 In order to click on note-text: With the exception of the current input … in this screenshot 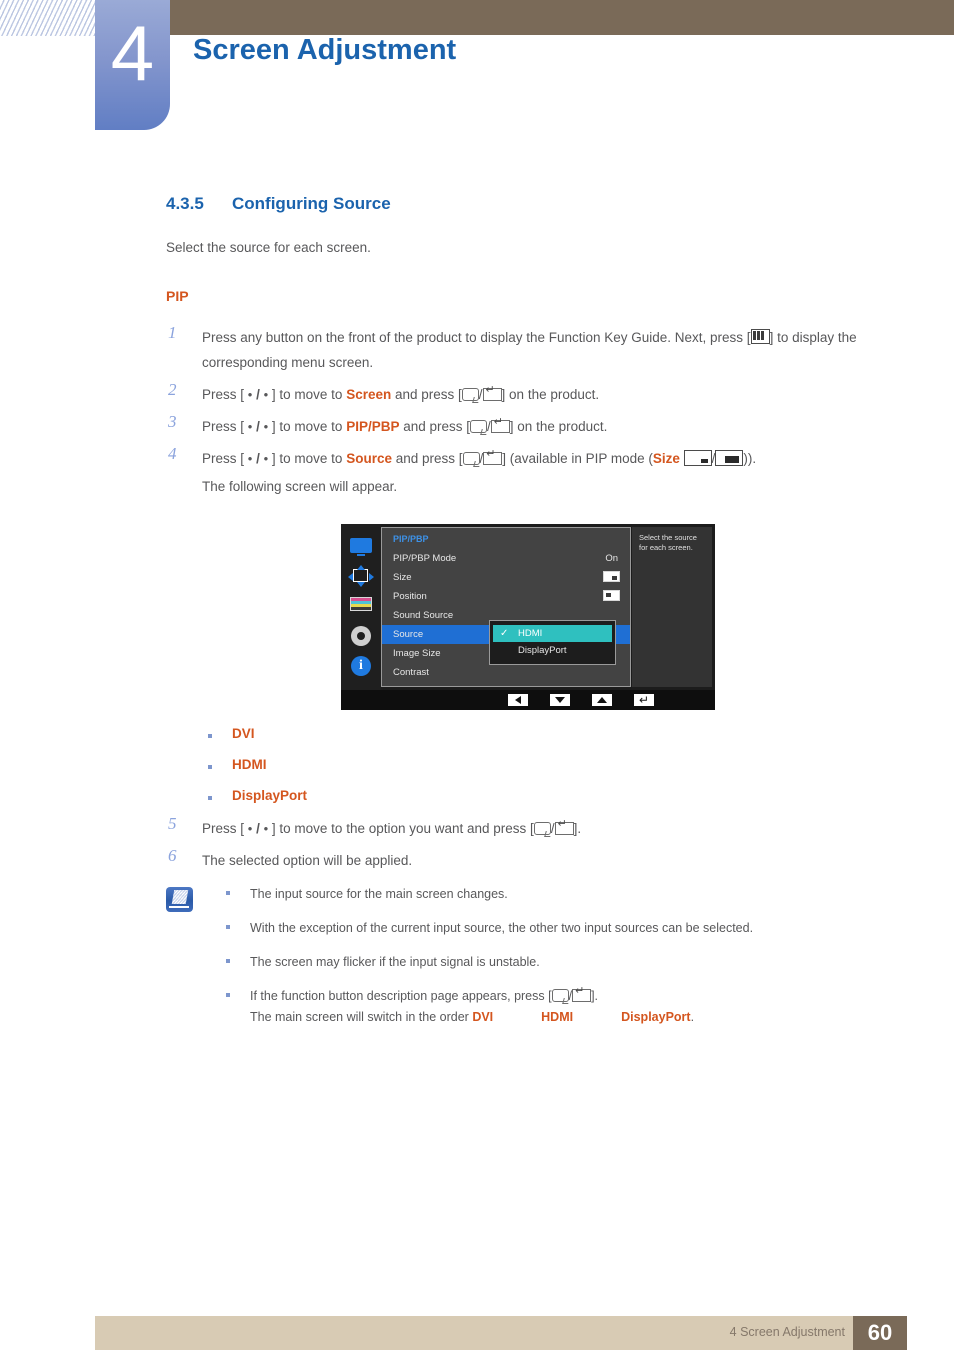, I will do `click(502, 928)`.